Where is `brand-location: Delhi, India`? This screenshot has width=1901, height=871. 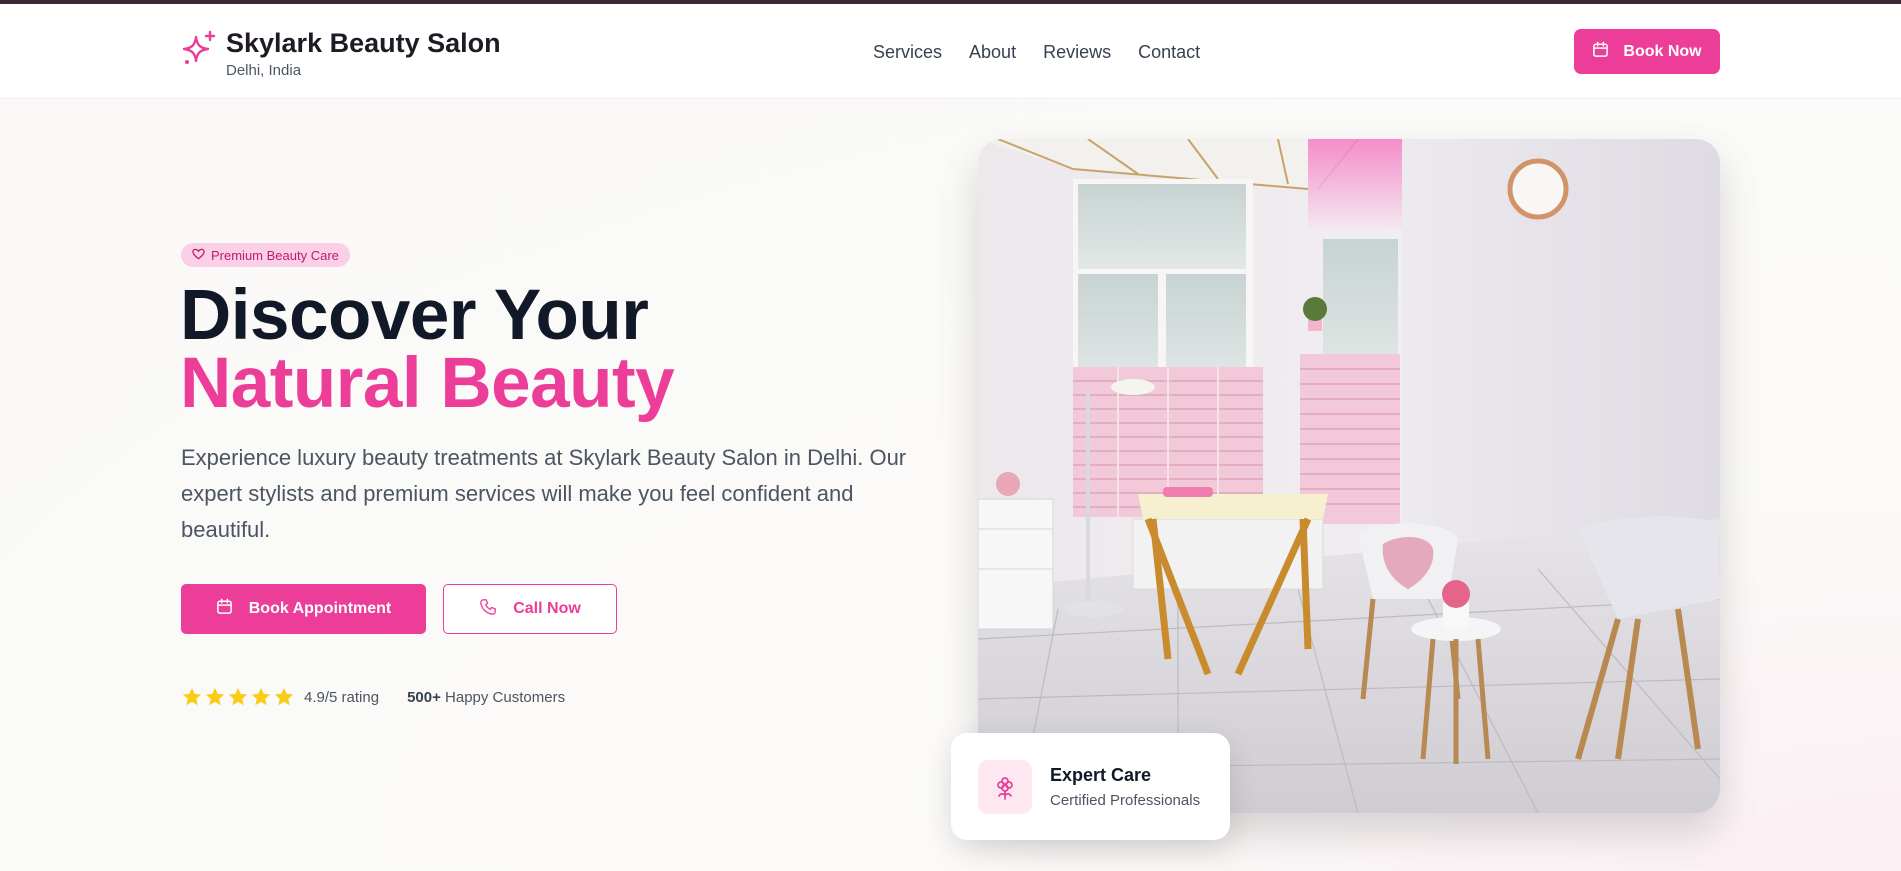 brand-location: Delhi, India is located at coordinates (264, 70).